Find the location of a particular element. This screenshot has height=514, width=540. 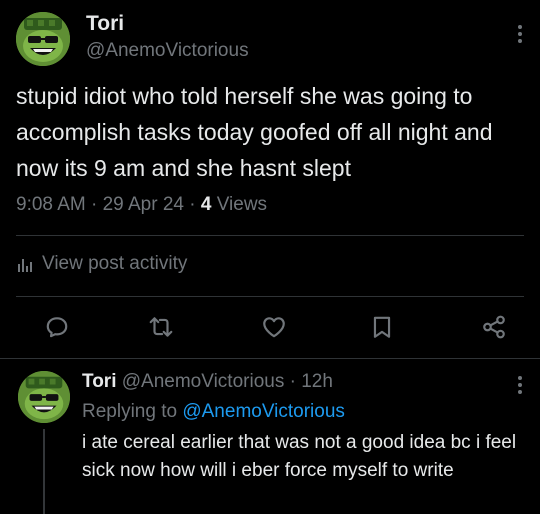

replying-to: Replying to @AnemoVictorious is located at coordinates (213, 412).